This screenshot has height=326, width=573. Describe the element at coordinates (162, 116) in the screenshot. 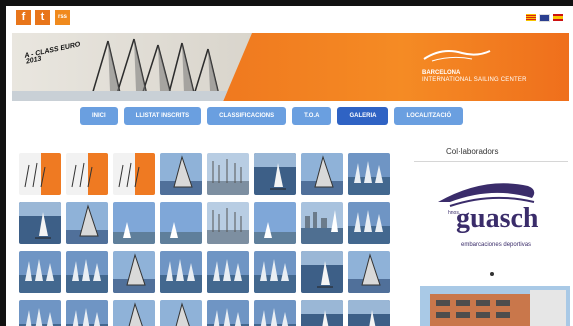

I see `nav-llistat-inscrits: LLISTAT INSCRITS` at that location.